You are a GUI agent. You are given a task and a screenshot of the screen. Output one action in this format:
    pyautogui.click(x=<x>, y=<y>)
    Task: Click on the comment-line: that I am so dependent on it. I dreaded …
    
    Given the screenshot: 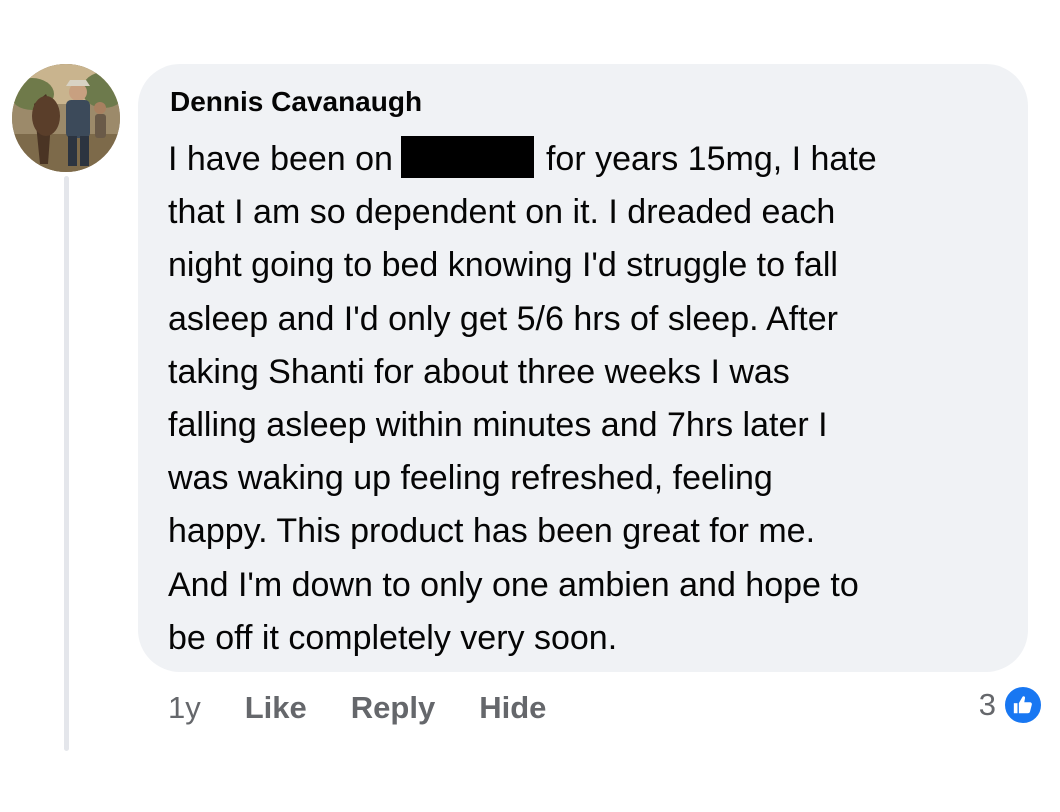 What is the action you would take?
    pyautogui.click(x=502, y=212)
    